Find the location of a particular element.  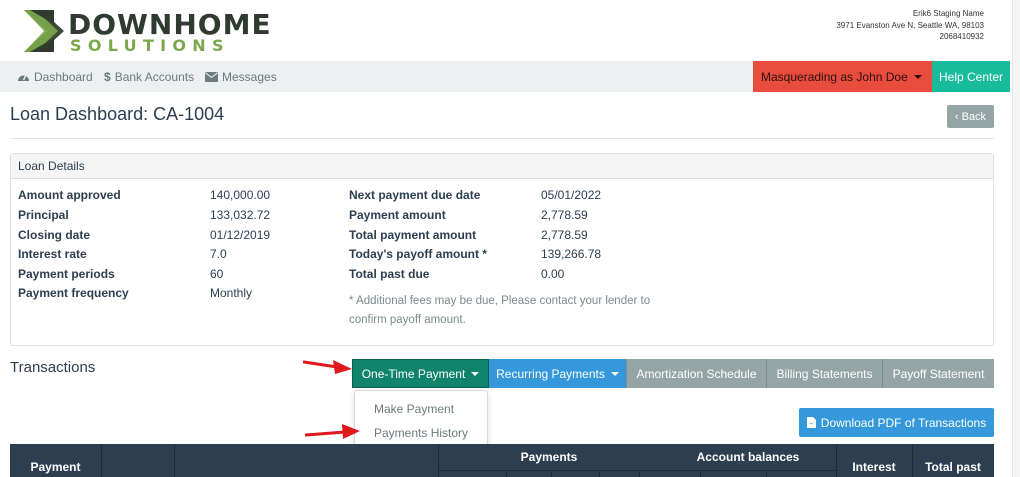

payoff-amount-label: Today's payoff amount * is located at coordinates (418, 254).